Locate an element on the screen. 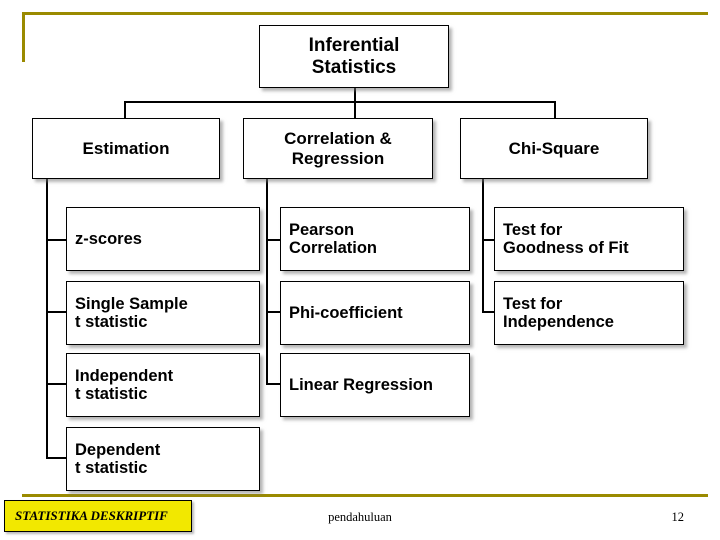 This screenshot has width=720, height=540. node-label: Inferential Statistics is located at coordinates (354, 56).